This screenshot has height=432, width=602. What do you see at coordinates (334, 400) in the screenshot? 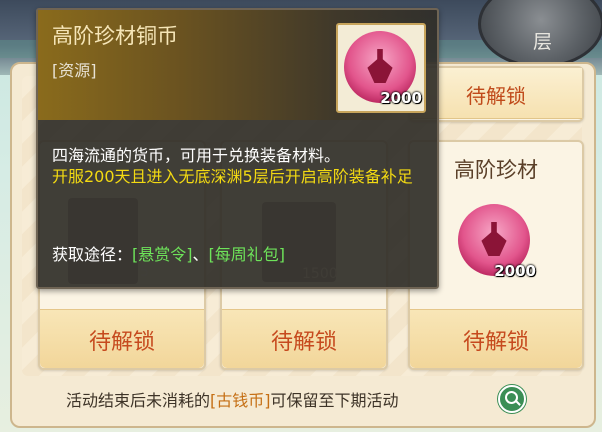
I see `footer-suffix: 可保留至下期活动` at bounding box center [334, 400].